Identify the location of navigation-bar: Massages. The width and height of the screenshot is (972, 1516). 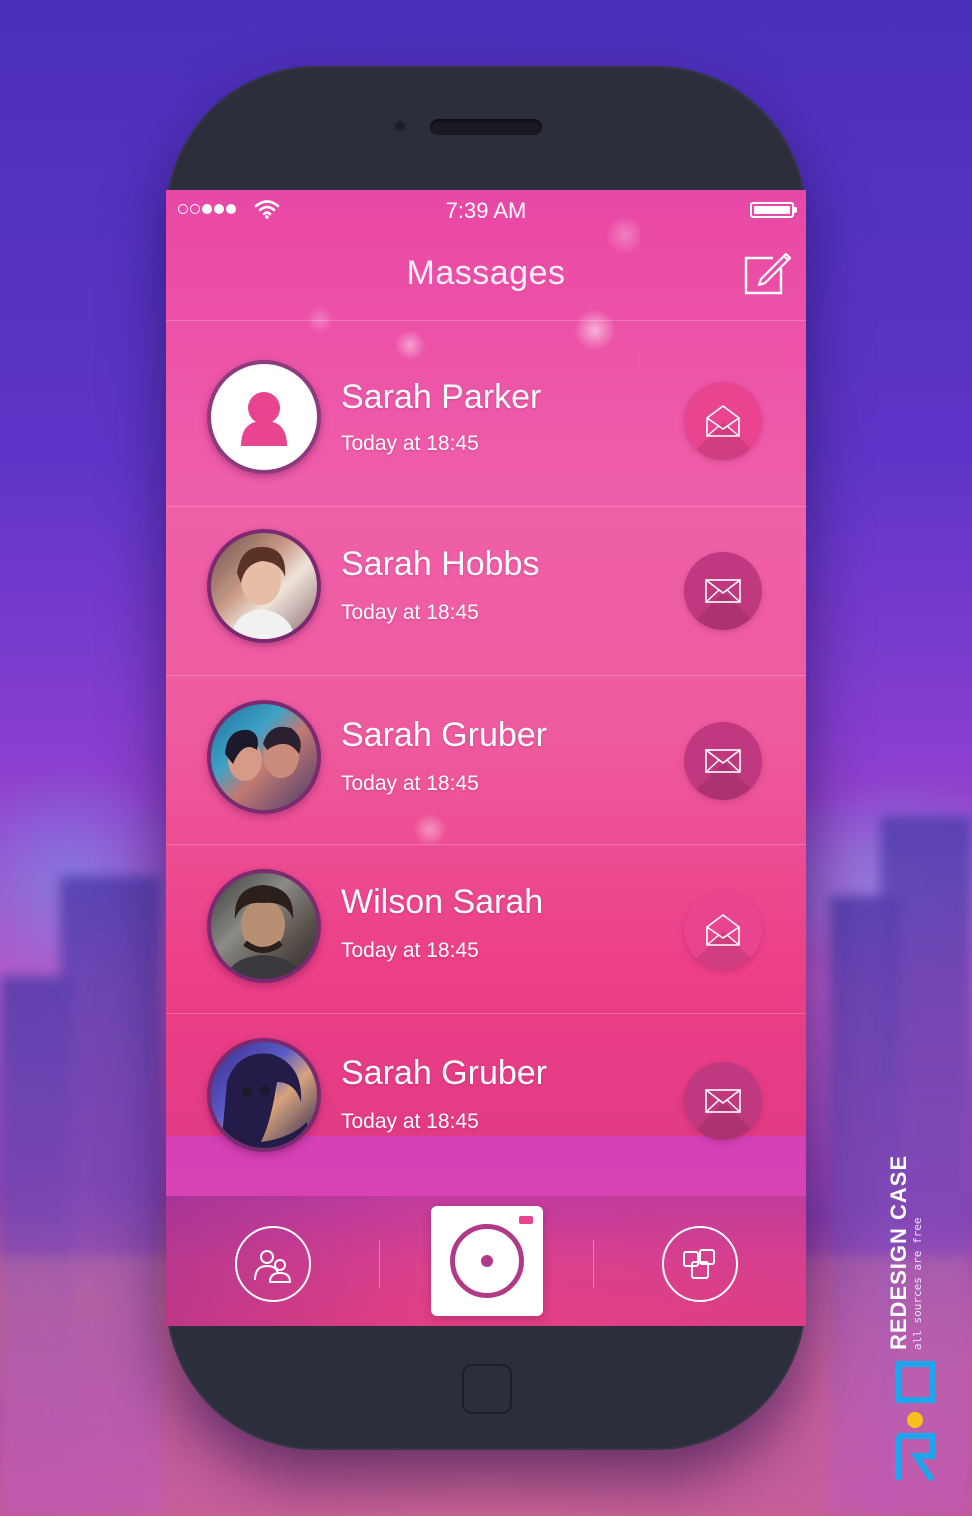
(486, 277).